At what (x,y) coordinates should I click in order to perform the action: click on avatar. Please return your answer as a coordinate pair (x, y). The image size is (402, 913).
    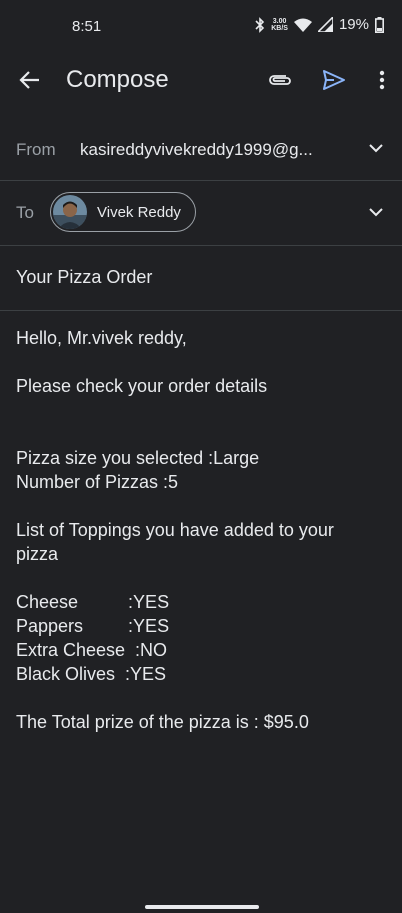
    Looking at the image, I should click on (70, 212).